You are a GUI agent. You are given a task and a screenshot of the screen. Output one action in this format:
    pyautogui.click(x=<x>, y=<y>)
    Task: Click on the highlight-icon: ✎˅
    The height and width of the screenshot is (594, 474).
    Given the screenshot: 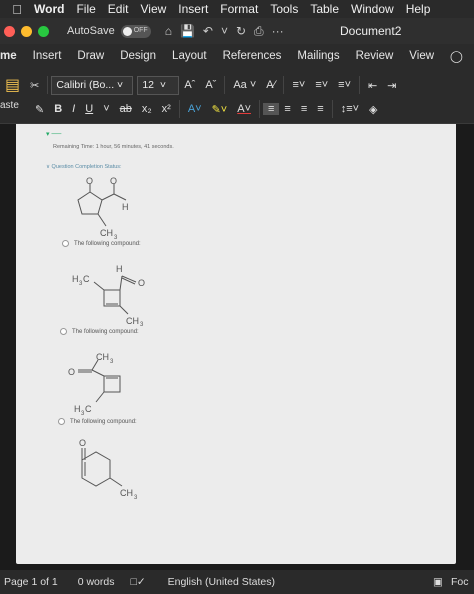 What is the action you would take?
    pyautogui.click(x=220, y=109)
    